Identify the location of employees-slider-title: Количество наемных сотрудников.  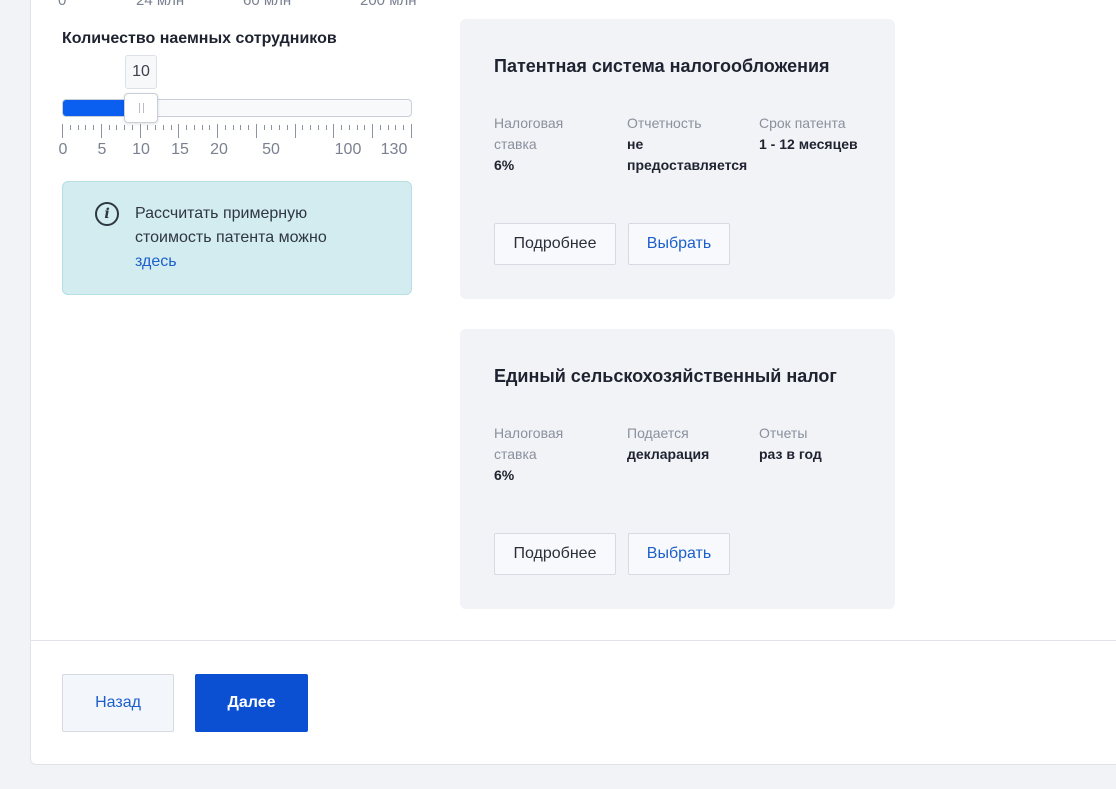
(199, 38).